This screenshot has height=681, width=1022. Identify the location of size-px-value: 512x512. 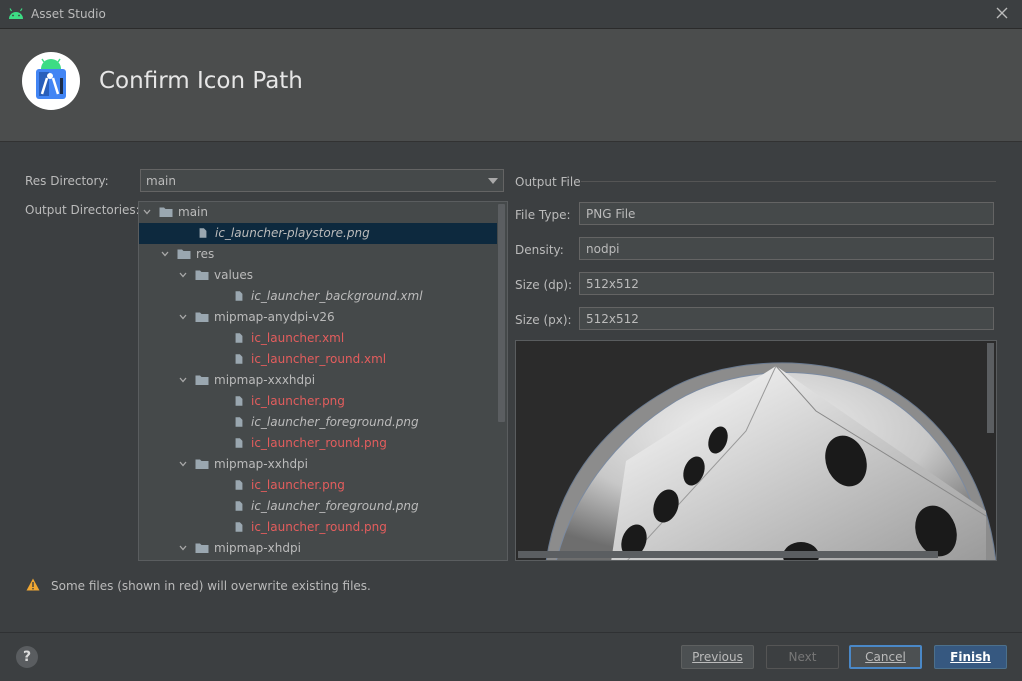
(612, 319).